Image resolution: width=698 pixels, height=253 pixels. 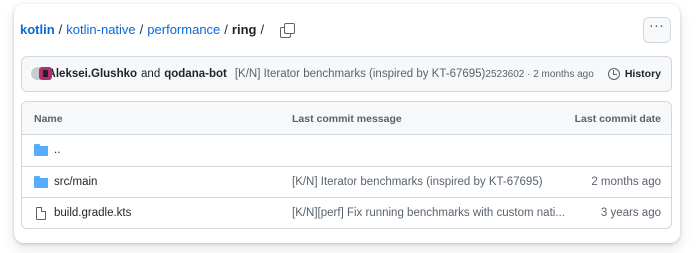 I want to click on author-avatars, so click(x=41, y=74).